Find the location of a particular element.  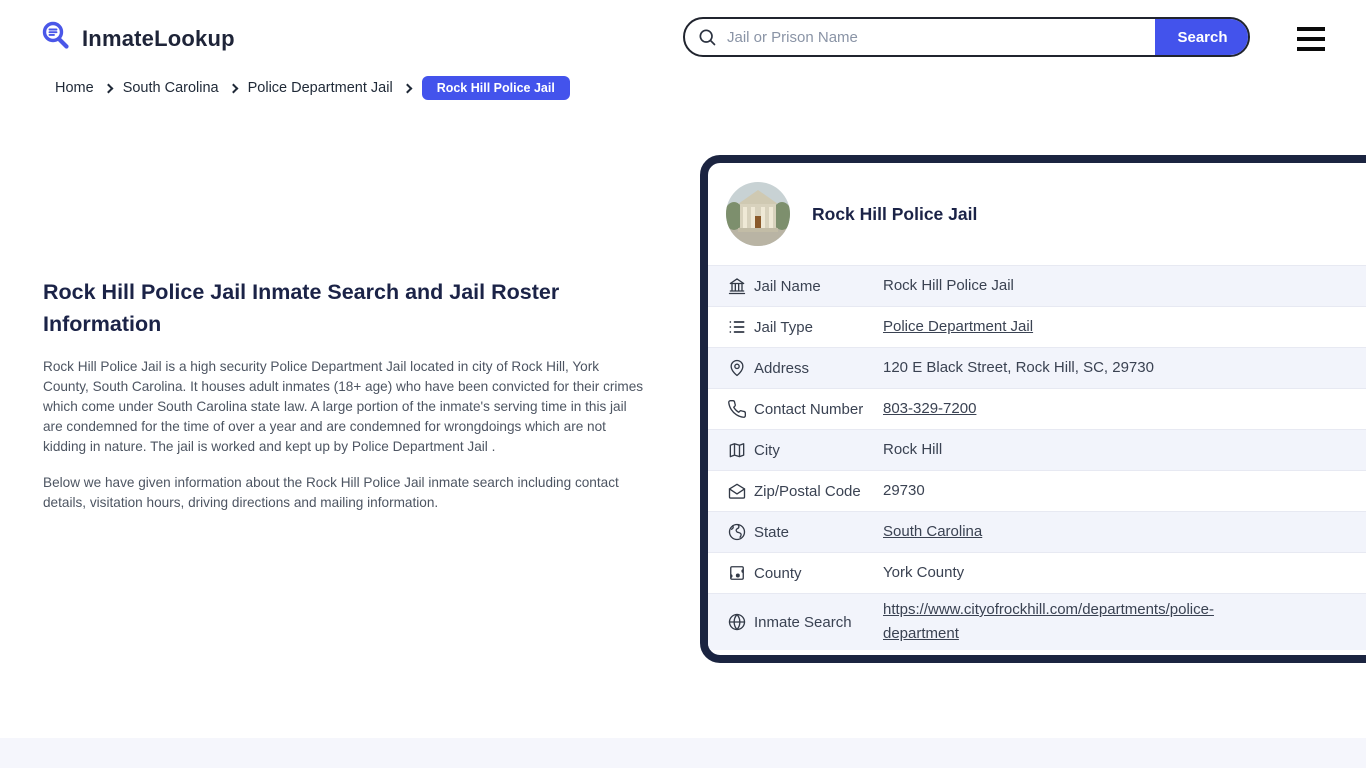

row-value-link: 803-329-7200 is located at coordinates (1082, 409).